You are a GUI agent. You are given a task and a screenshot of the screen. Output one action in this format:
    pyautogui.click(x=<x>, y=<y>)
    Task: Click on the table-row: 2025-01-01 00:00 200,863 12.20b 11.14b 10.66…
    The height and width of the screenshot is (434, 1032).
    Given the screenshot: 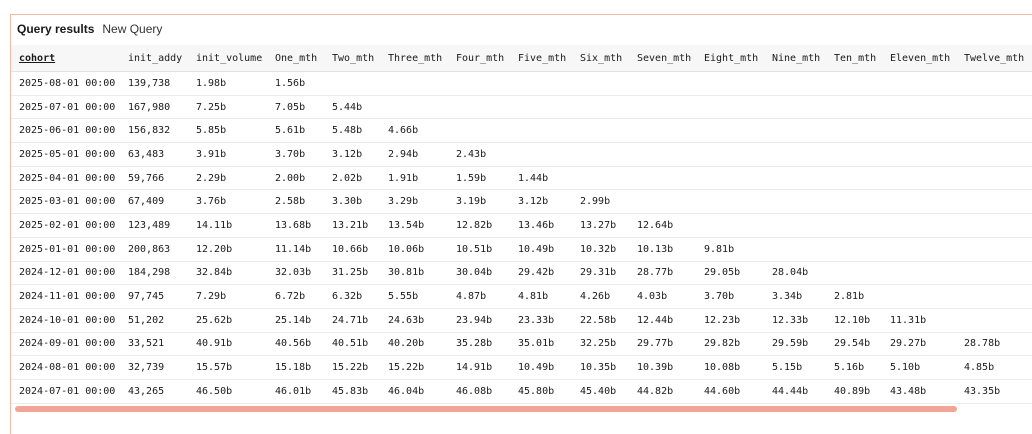 What is the action you would take?
    pyautogui.click(x=521, y=249)
    